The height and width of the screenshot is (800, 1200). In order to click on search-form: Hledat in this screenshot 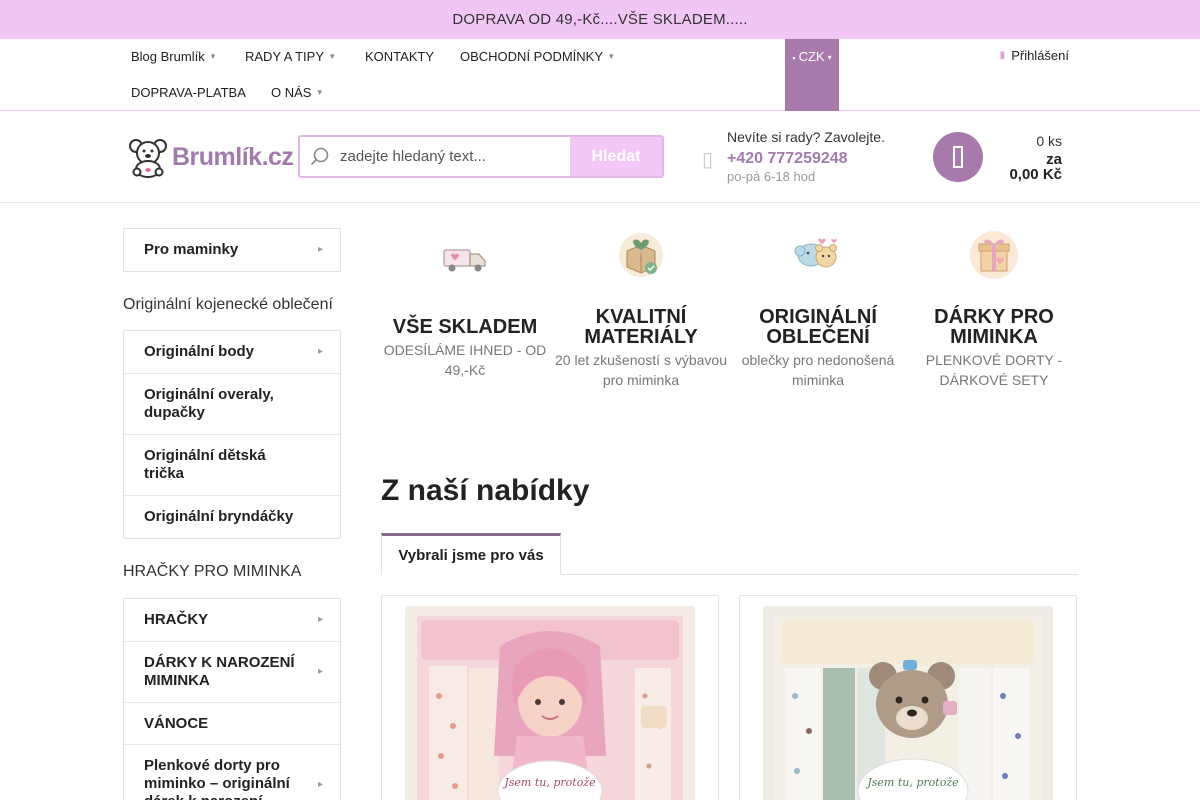, I will do `click(481, 156)`.